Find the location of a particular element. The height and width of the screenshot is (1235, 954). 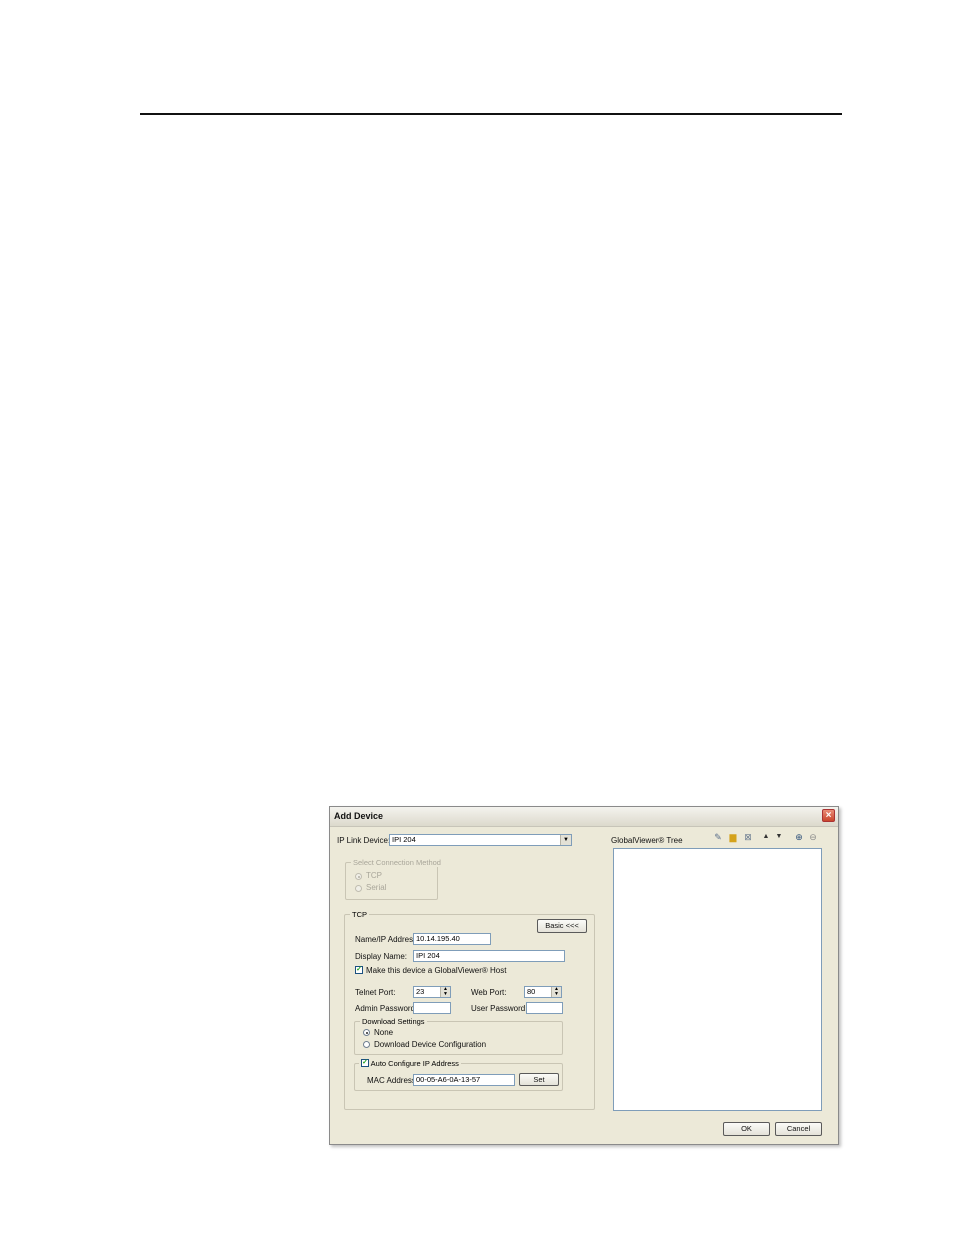

name-ip-label: Name/IP Address: is located at coordinates (387, 939).